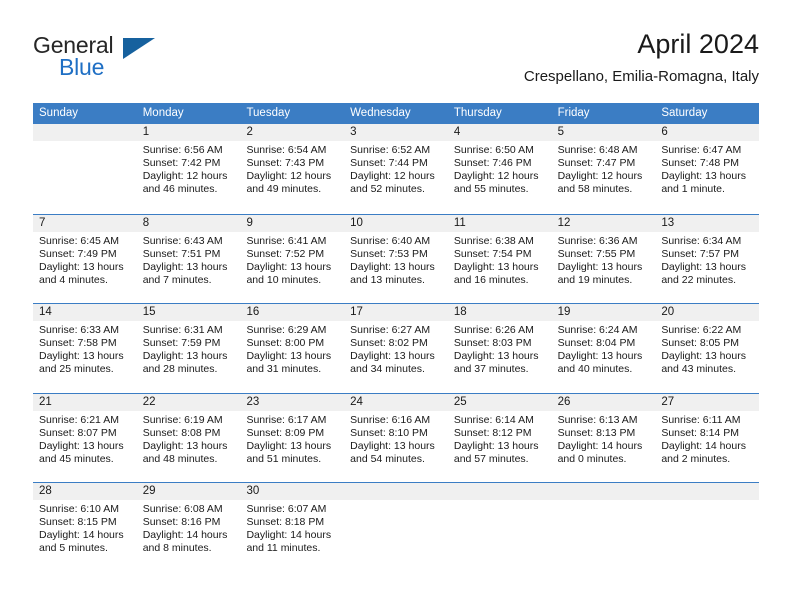 This screenshot has height=612, width=792. What do you see at coordinates (600, 452) in the screenshot?
I see `daylight-text: Daylight: 14 hours and 0 minutes.` at bounding box center [600, 452].